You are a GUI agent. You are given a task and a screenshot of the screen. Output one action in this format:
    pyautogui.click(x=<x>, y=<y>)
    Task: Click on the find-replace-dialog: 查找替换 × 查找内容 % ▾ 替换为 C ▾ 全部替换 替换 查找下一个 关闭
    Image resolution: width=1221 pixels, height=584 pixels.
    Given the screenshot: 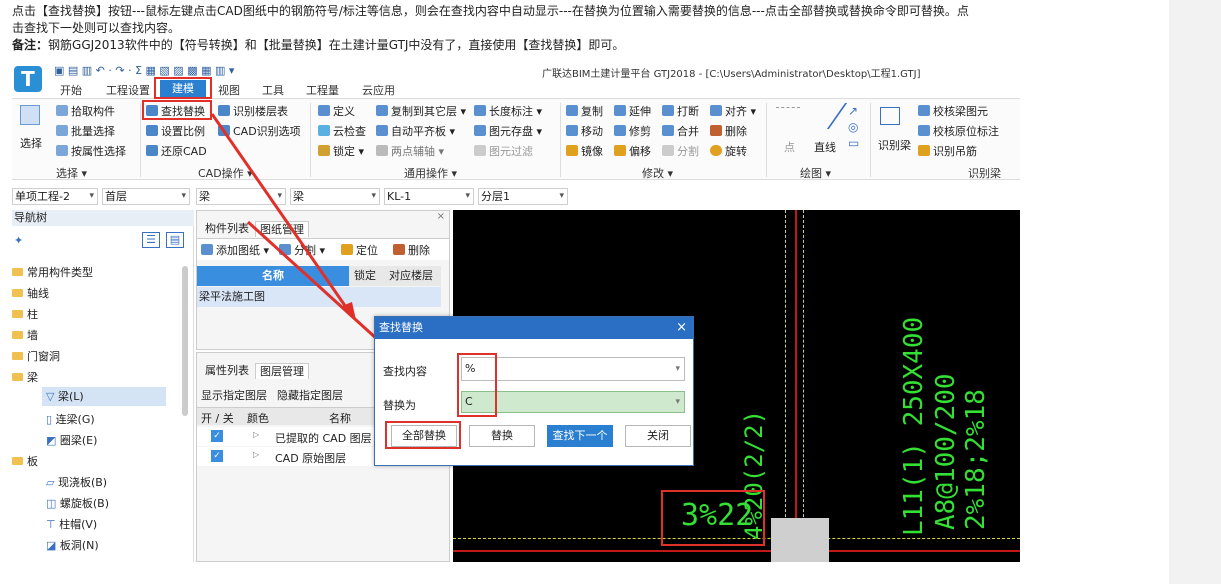 What is the action you would take?
    pyautogui.click(x=534, y=391)
    